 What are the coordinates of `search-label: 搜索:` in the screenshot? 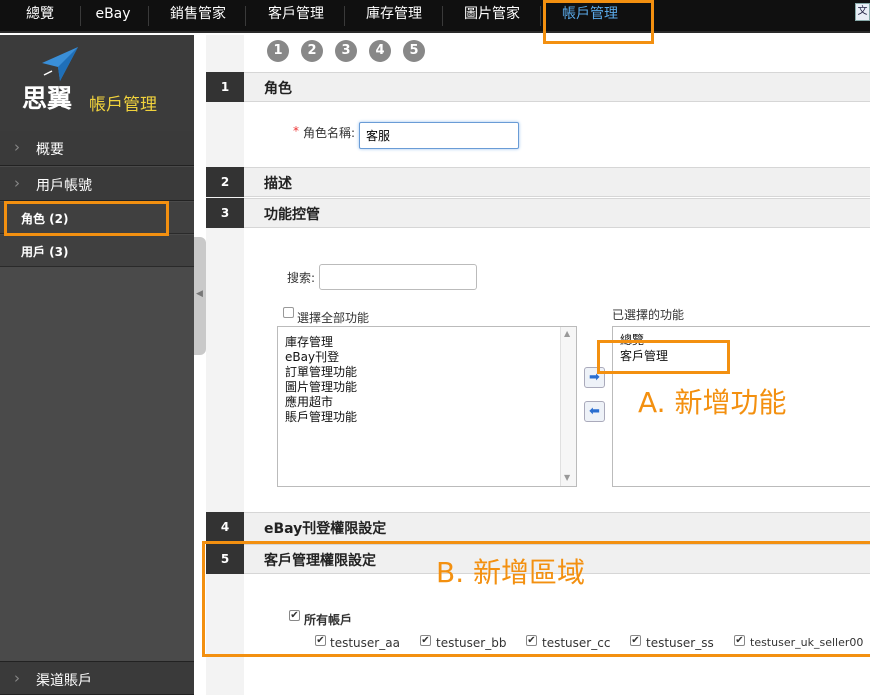 It's located at (301, 278).